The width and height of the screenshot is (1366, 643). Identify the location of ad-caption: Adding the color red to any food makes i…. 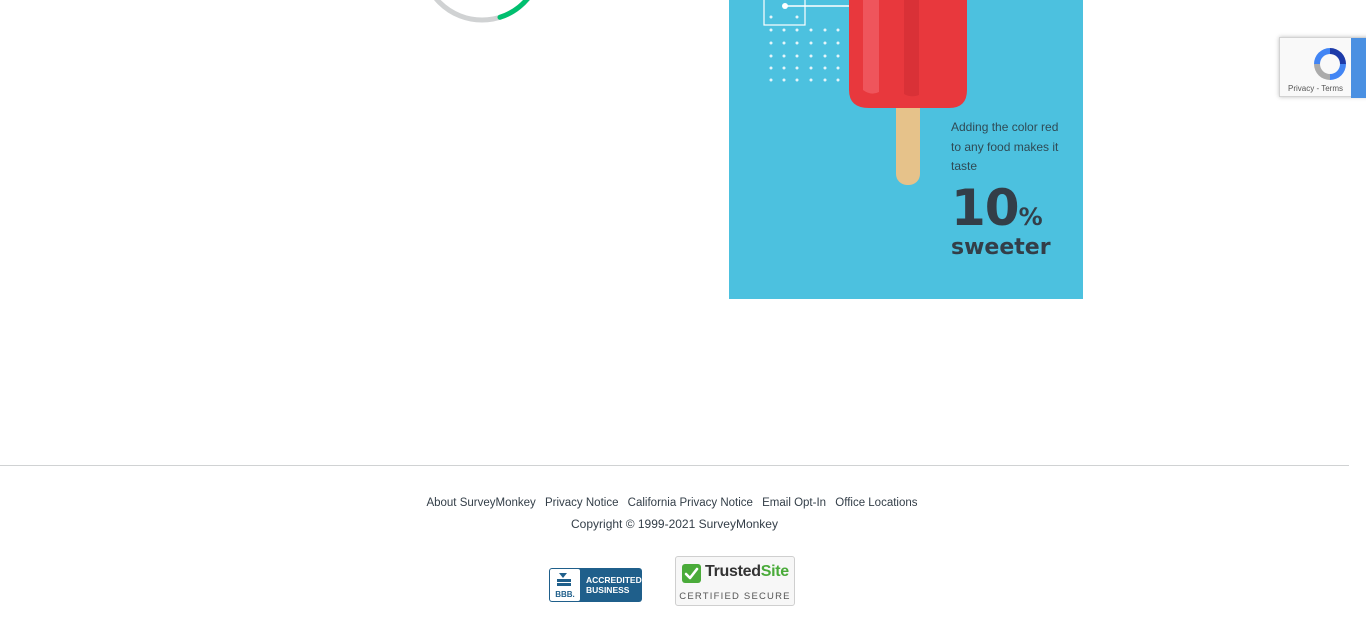
(1005, 146).